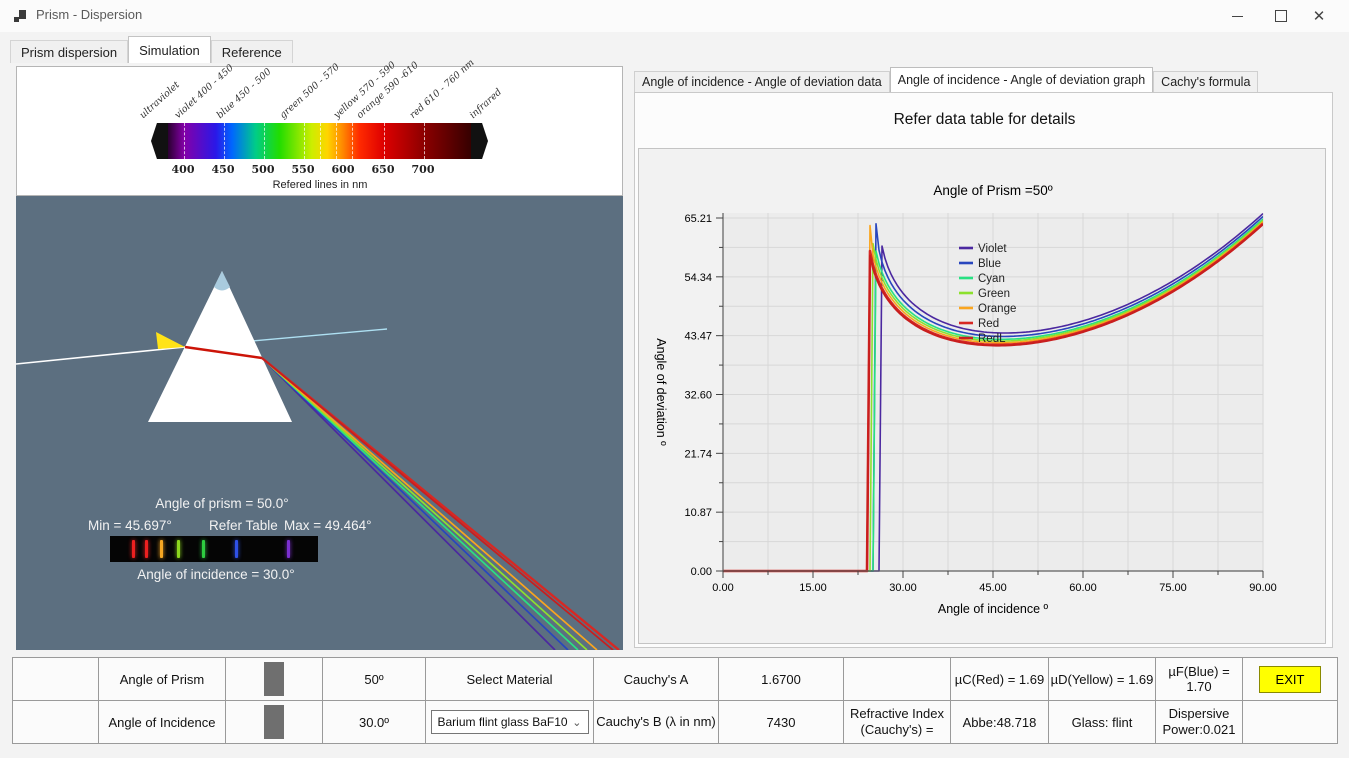  I want to click on material-dropdown-value: Barium flint glass BaF10, so click(502, 722).